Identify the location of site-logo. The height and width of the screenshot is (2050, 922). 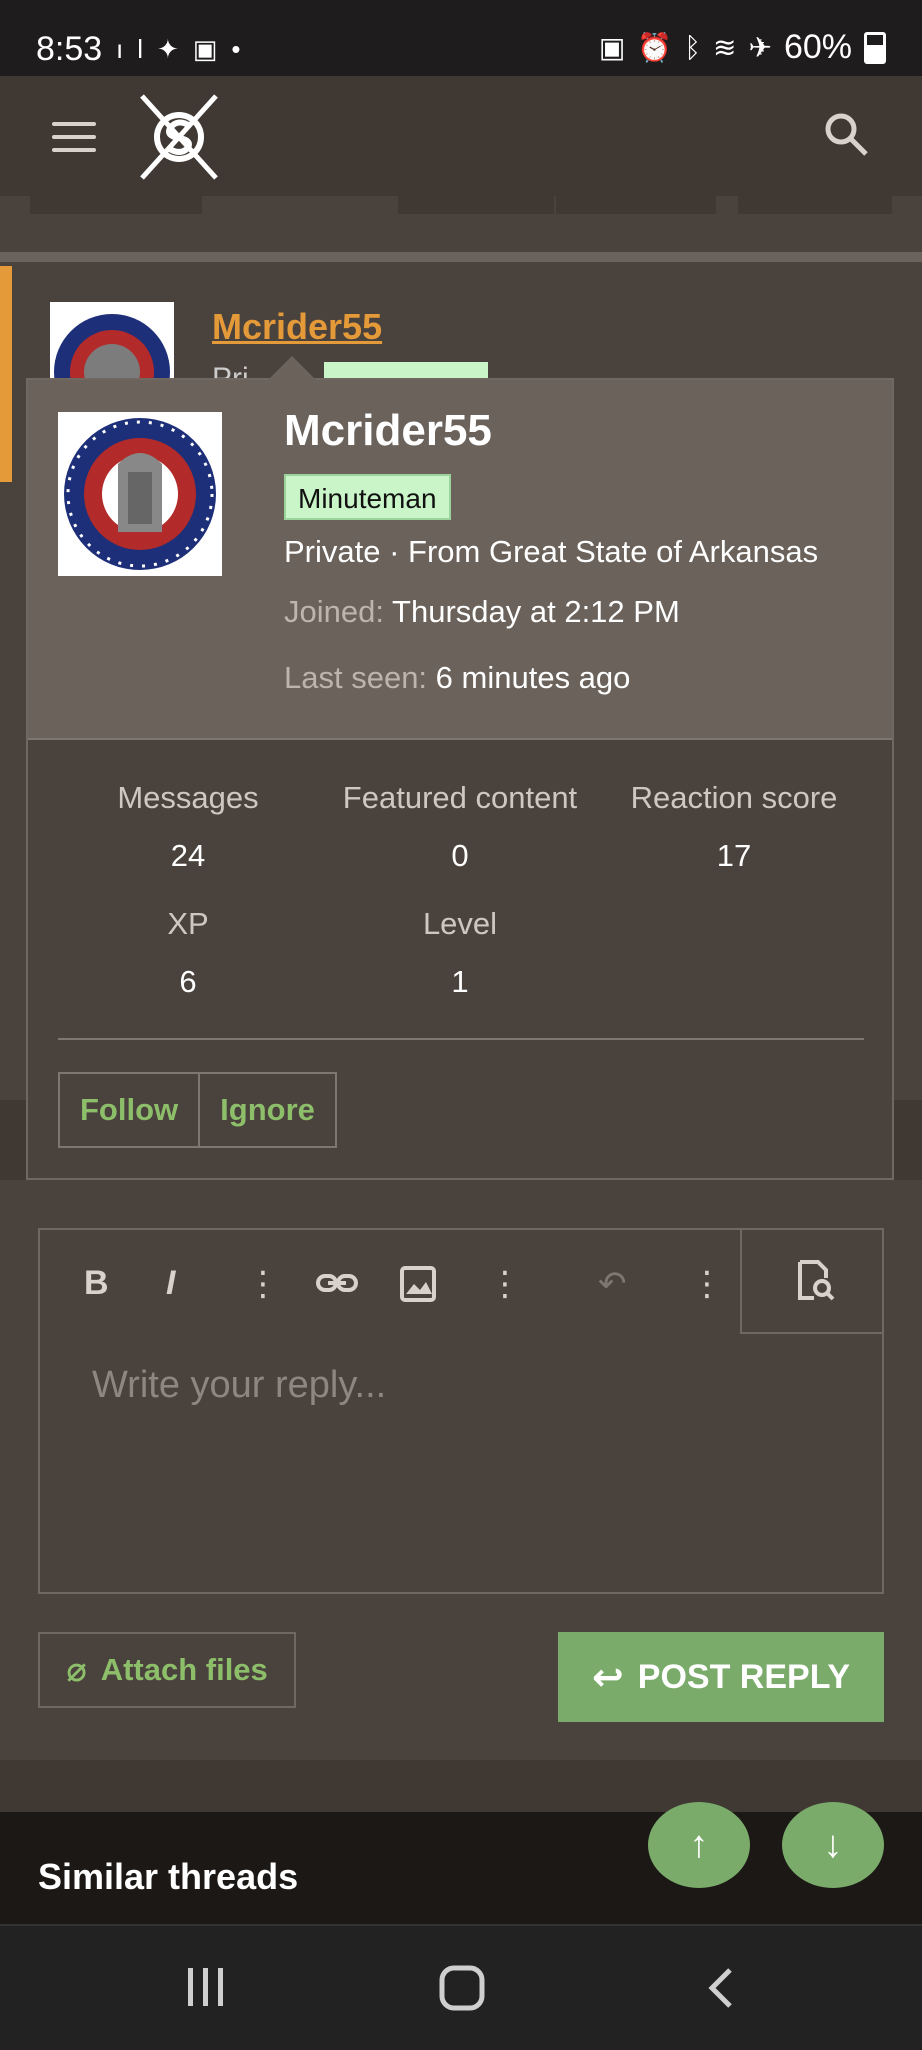
(179, 137).